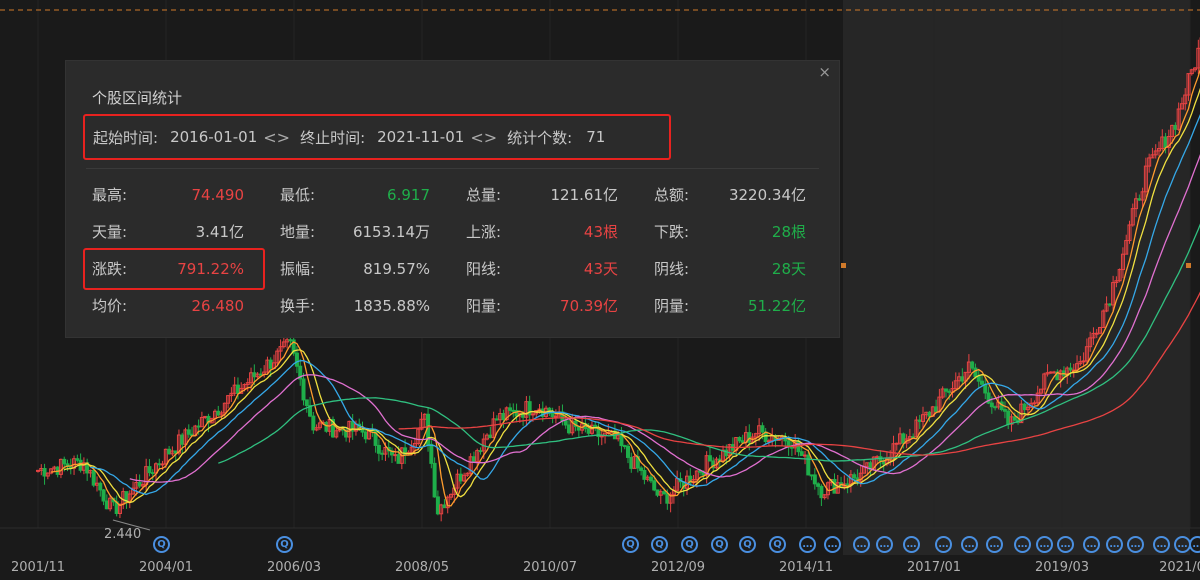 The width and height of the screenshot is (1200, 580). I want to click on highlight-box, so click(174, 269).